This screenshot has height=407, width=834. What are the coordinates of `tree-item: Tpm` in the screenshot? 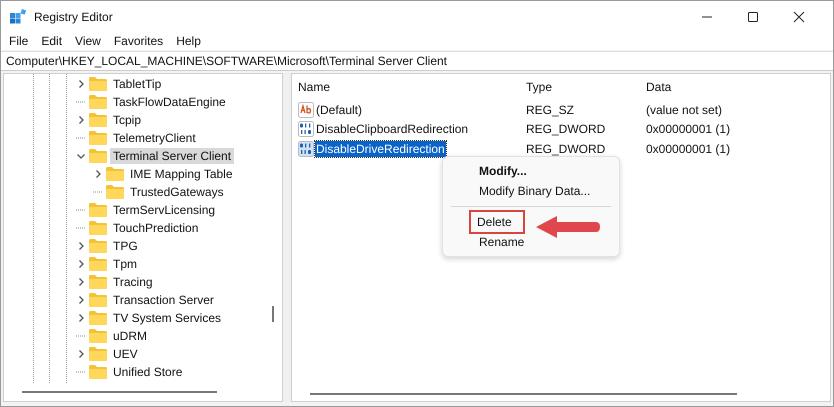 It's located at (125, 264).